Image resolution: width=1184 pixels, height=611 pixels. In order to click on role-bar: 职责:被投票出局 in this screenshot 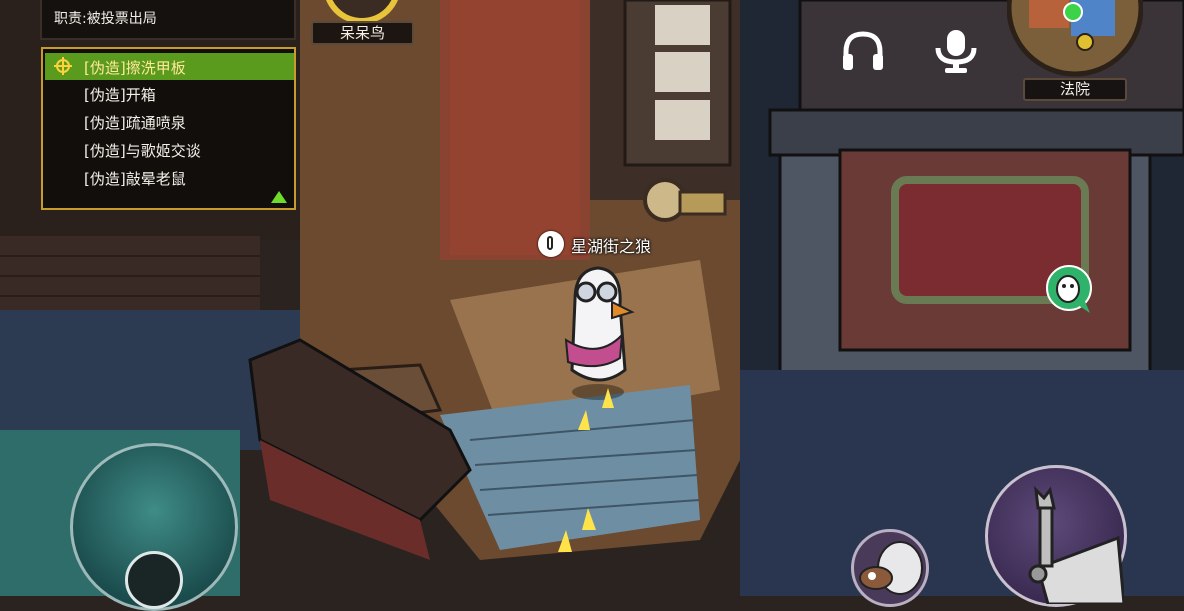, I will do `click(168, 20)`.